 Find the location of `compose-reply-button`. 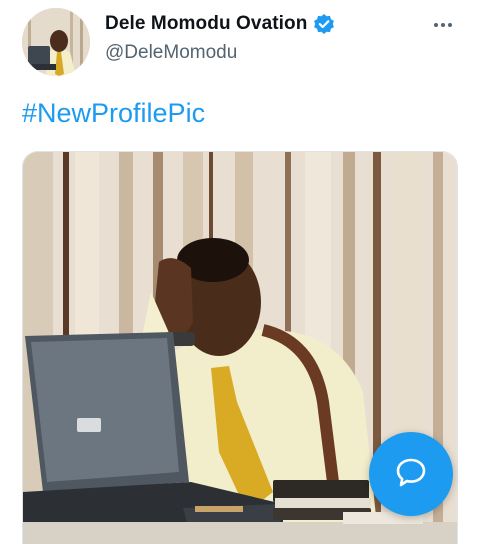

compose-reply-button is located at coordinates (411, 474).